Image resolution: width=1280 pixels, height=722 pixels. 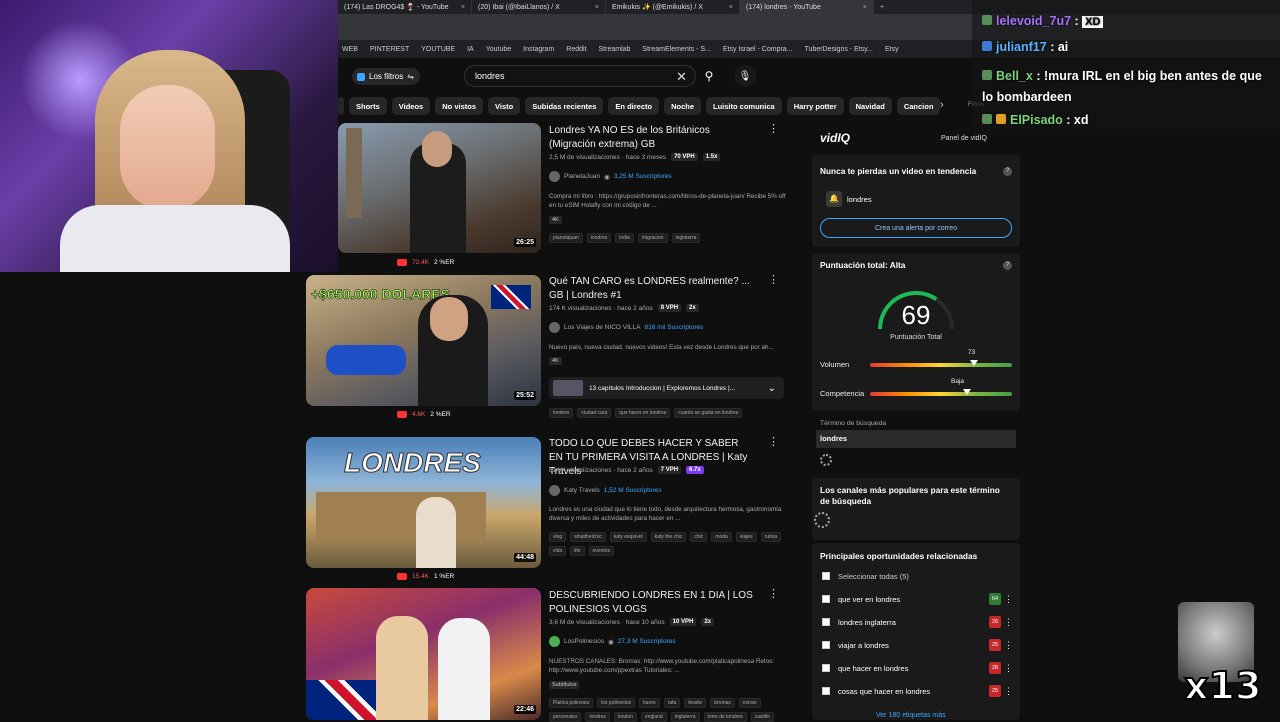 What do you see at coordinates (695, 703) in the screenshot?
I see `tag: lesslie` at bounding box center [695, 703].